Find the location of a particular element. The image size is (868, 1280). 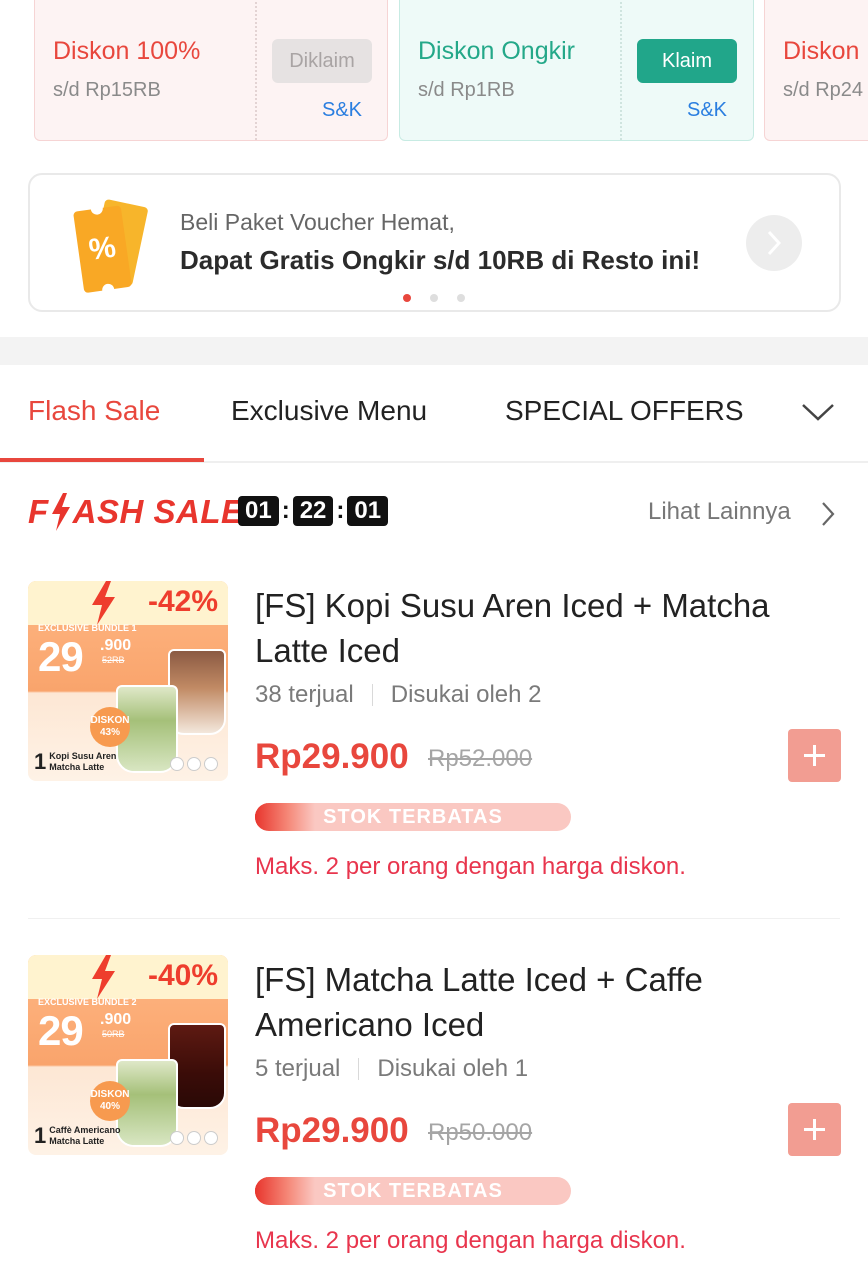

product-meta: 38 terjual Disukai oleh 2 is located at coordinates (398, 695).